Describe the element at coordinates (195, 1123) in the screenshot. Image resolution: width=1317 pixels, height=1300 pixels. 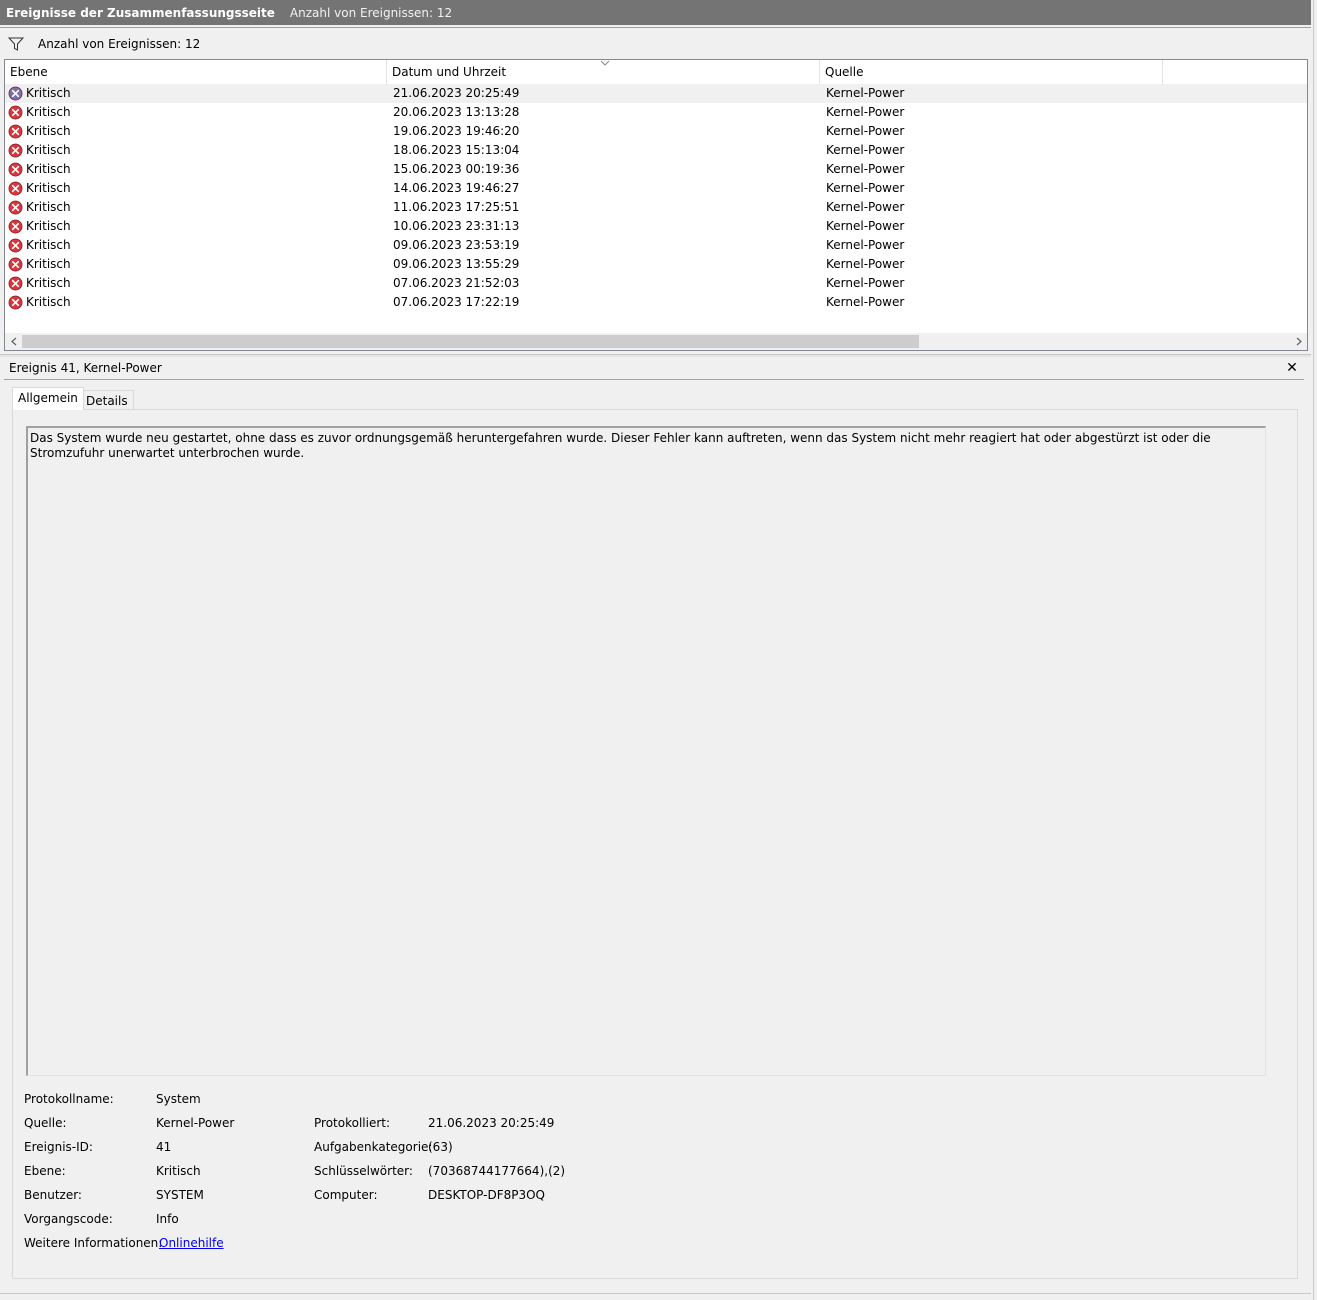
I see `source-value: Kernel-Power` at that location.